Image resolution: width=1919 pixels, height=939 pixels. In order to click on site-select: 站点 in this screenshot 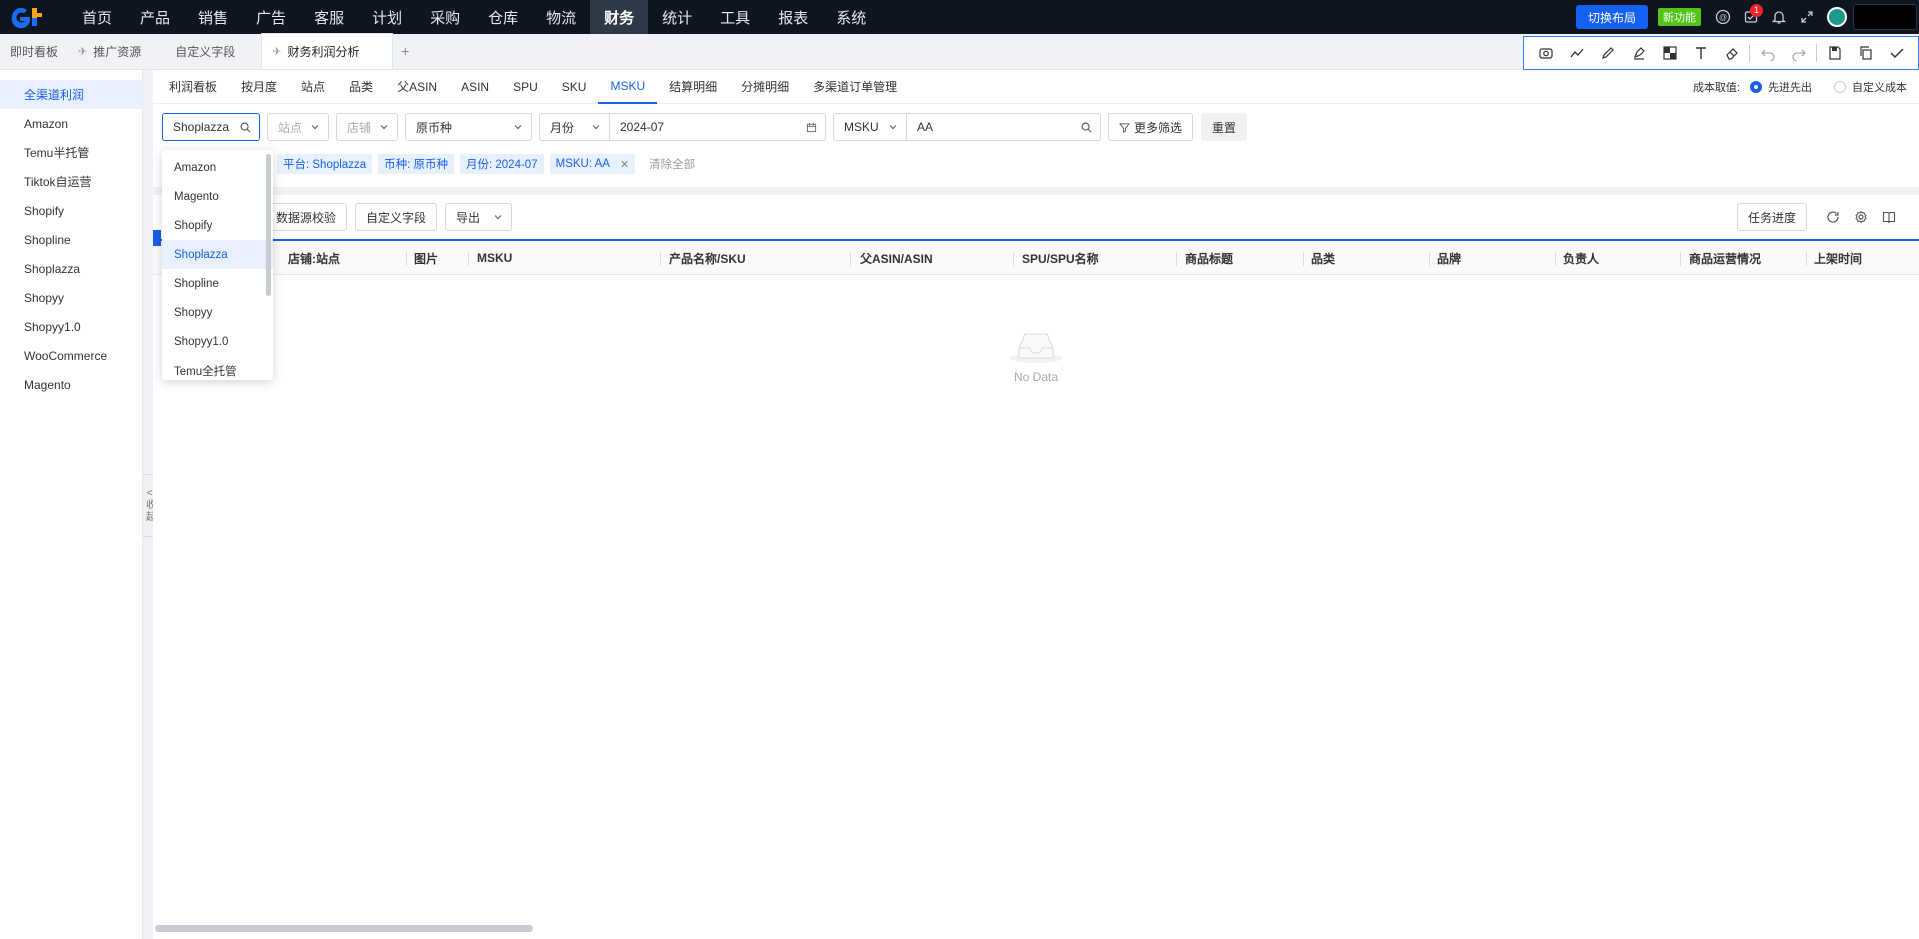, I will do `click(298, 127)`.